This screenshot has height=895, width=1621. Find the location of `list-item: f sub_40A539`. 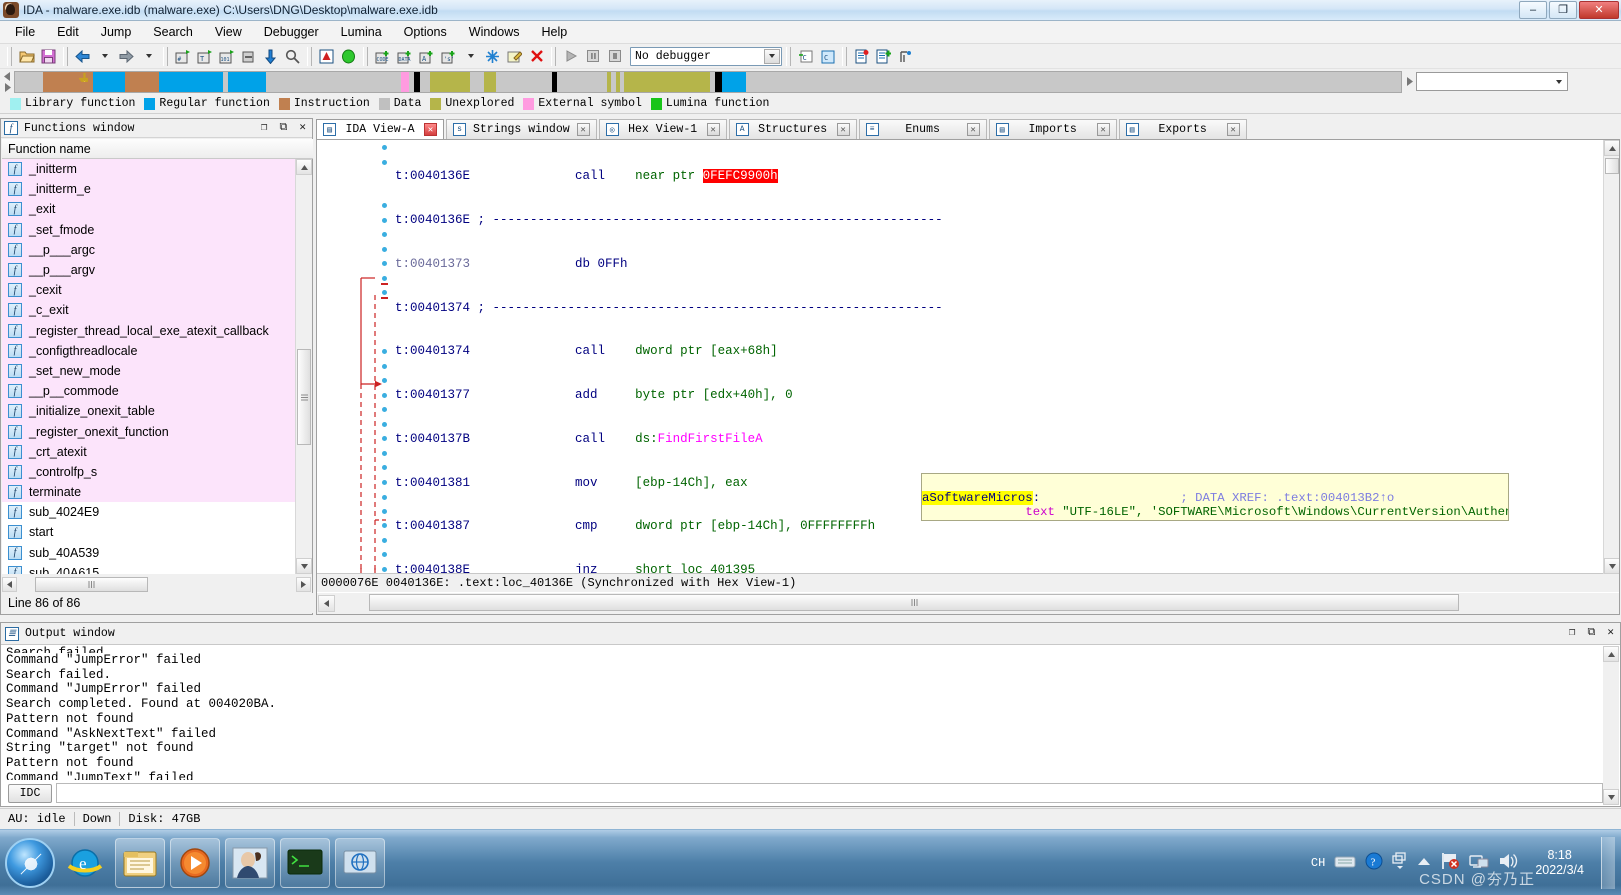

list-item: f sub_40A539 is located at coordinates (149, 553).